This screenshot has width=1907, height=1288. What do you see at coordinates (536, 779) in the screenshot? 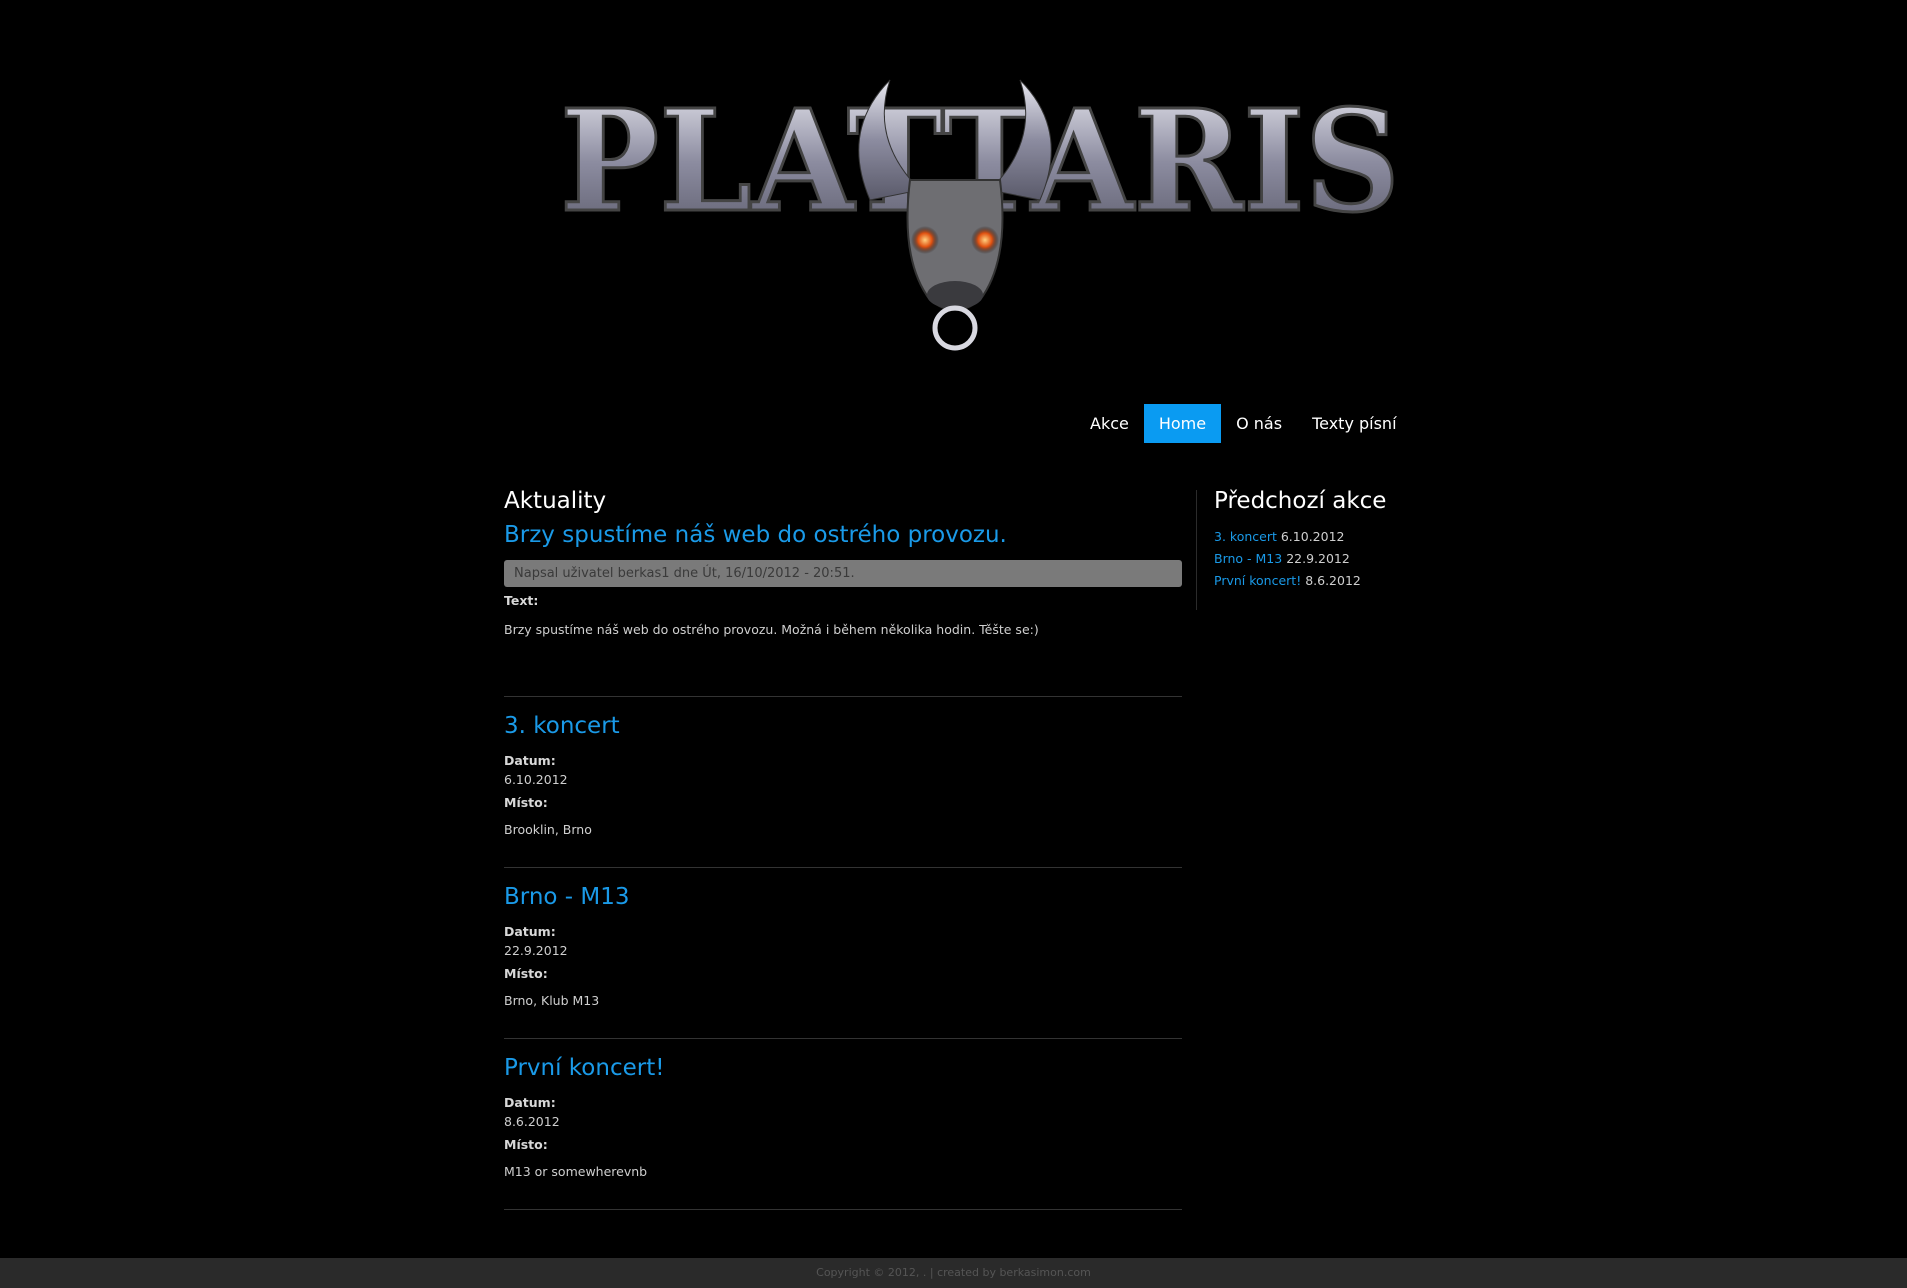
I see `event-date: 6.10.2012` at bounding box center [536, 779].